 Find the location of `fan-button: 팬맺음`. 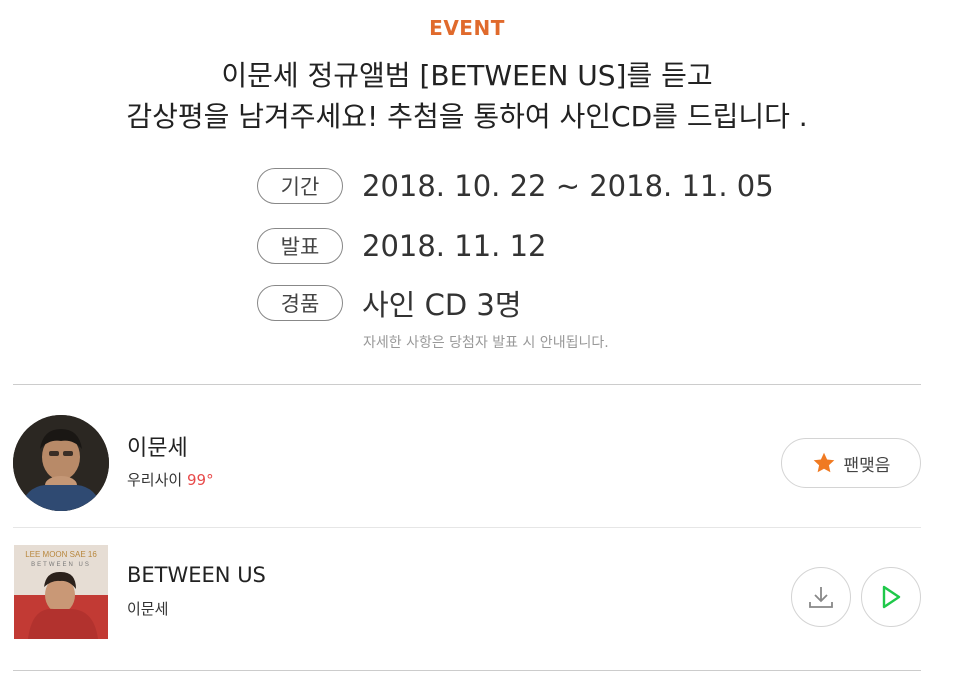

fan-button: 팬맺음 is located at coordinates (851, 463).